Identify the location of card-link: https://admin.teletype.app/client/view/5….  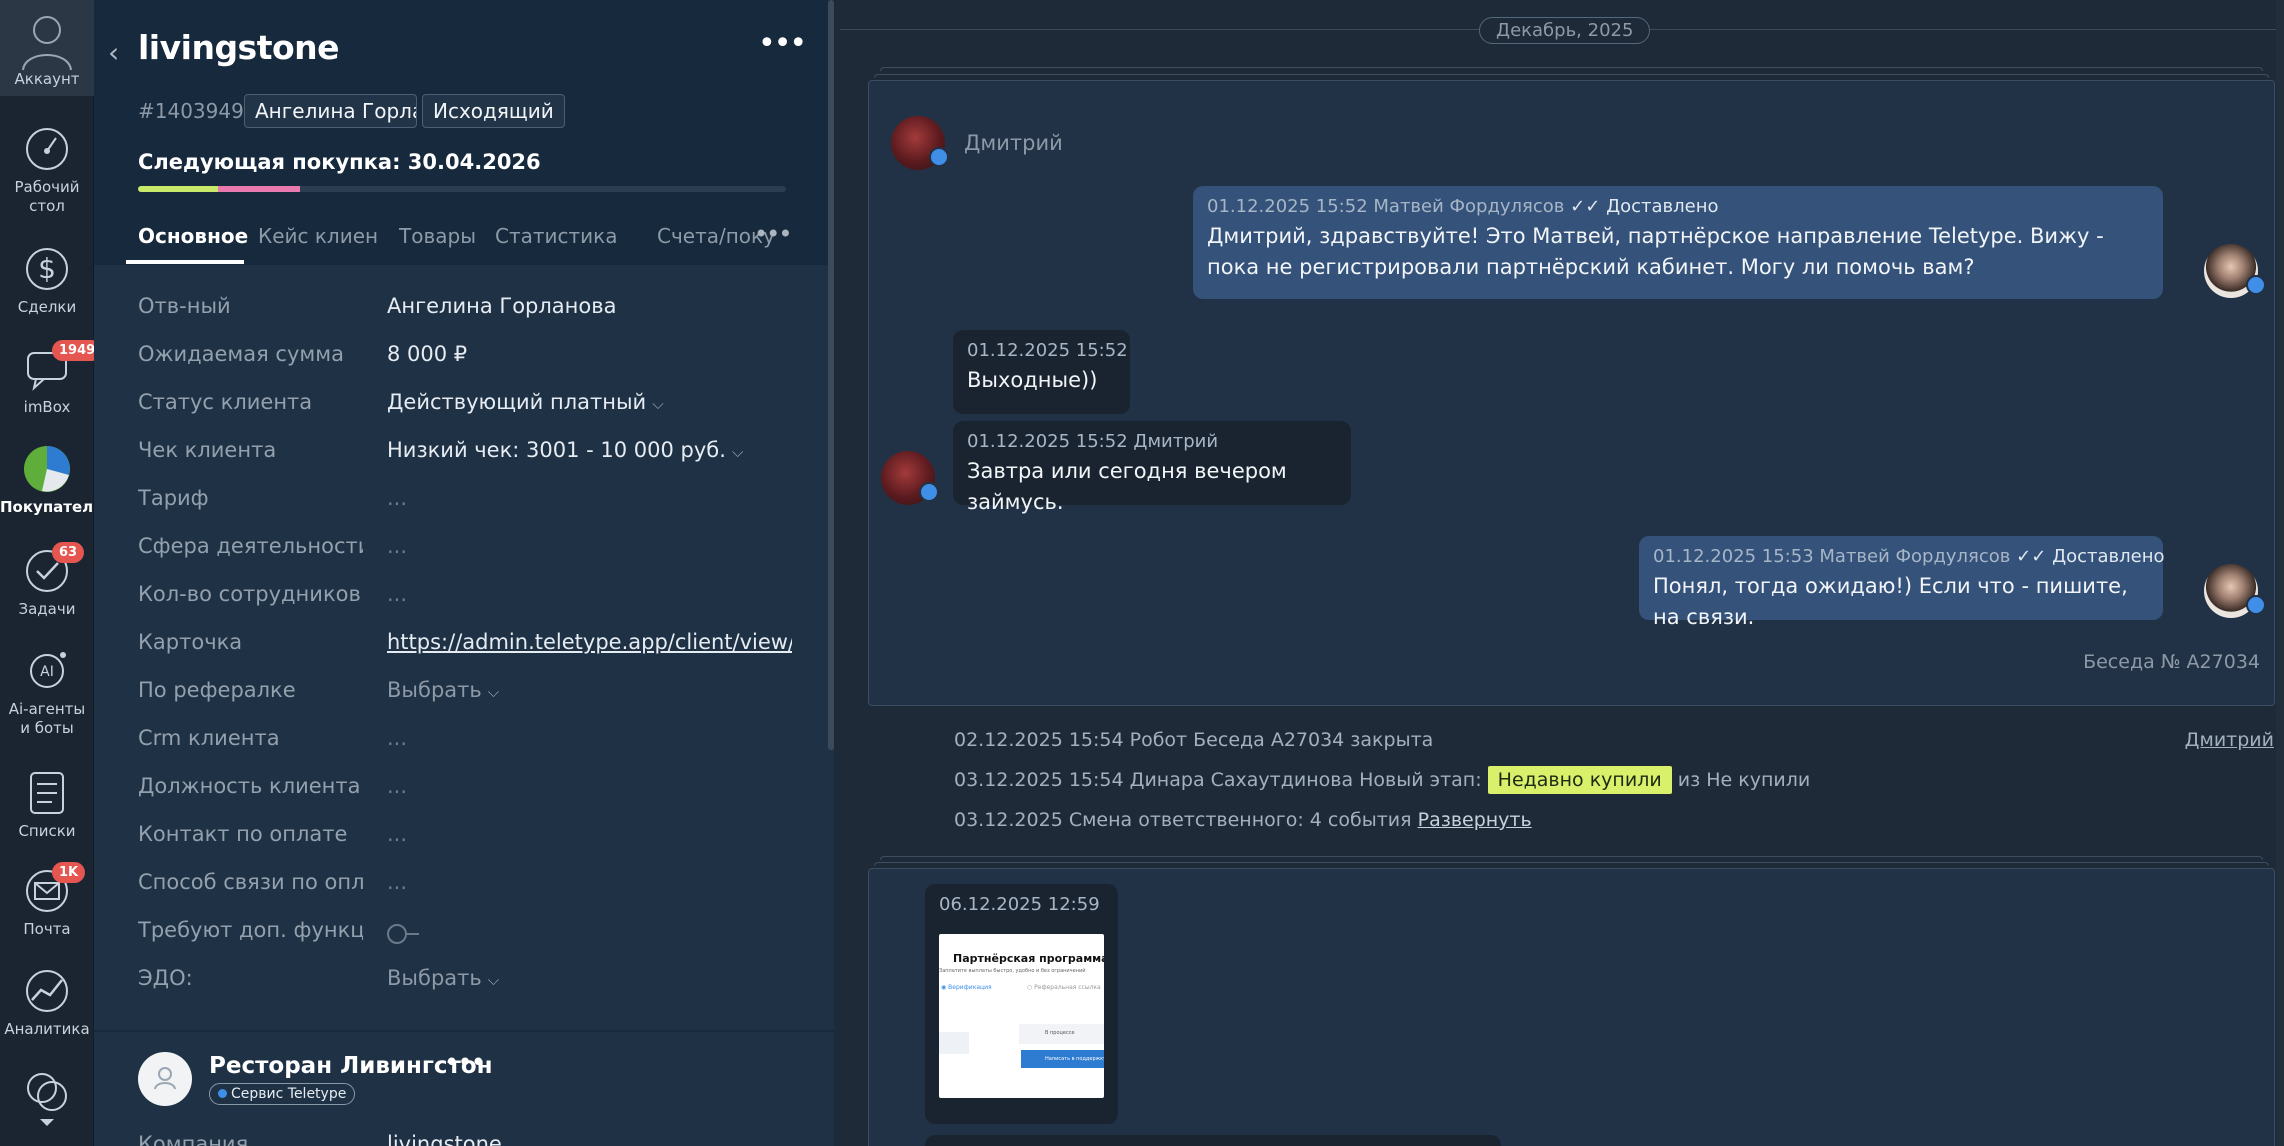
(589, 642).